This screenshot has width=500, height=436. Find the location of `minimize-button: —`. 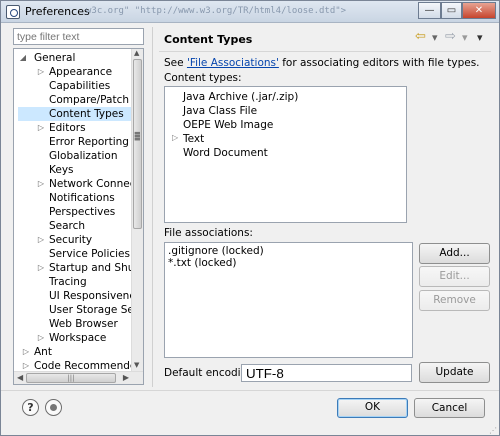

minimize-button: — is located at coordinates (429, 10).